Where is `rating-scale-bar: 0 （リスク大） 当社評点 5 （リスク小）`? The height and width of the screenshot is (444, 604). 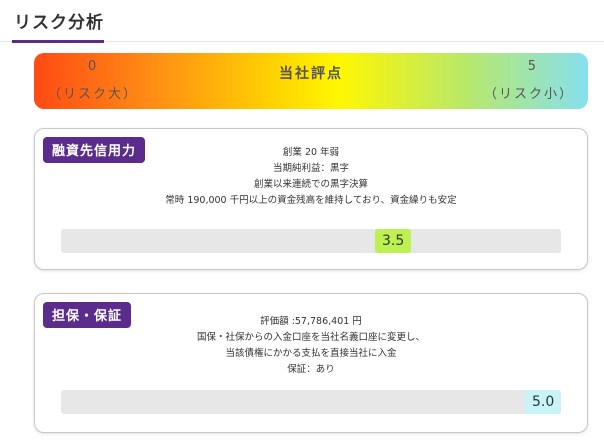
rating-scale-bar: 0 （リスク大） 当社評点 5 （リスク小） is located at coordinates (311, 81).